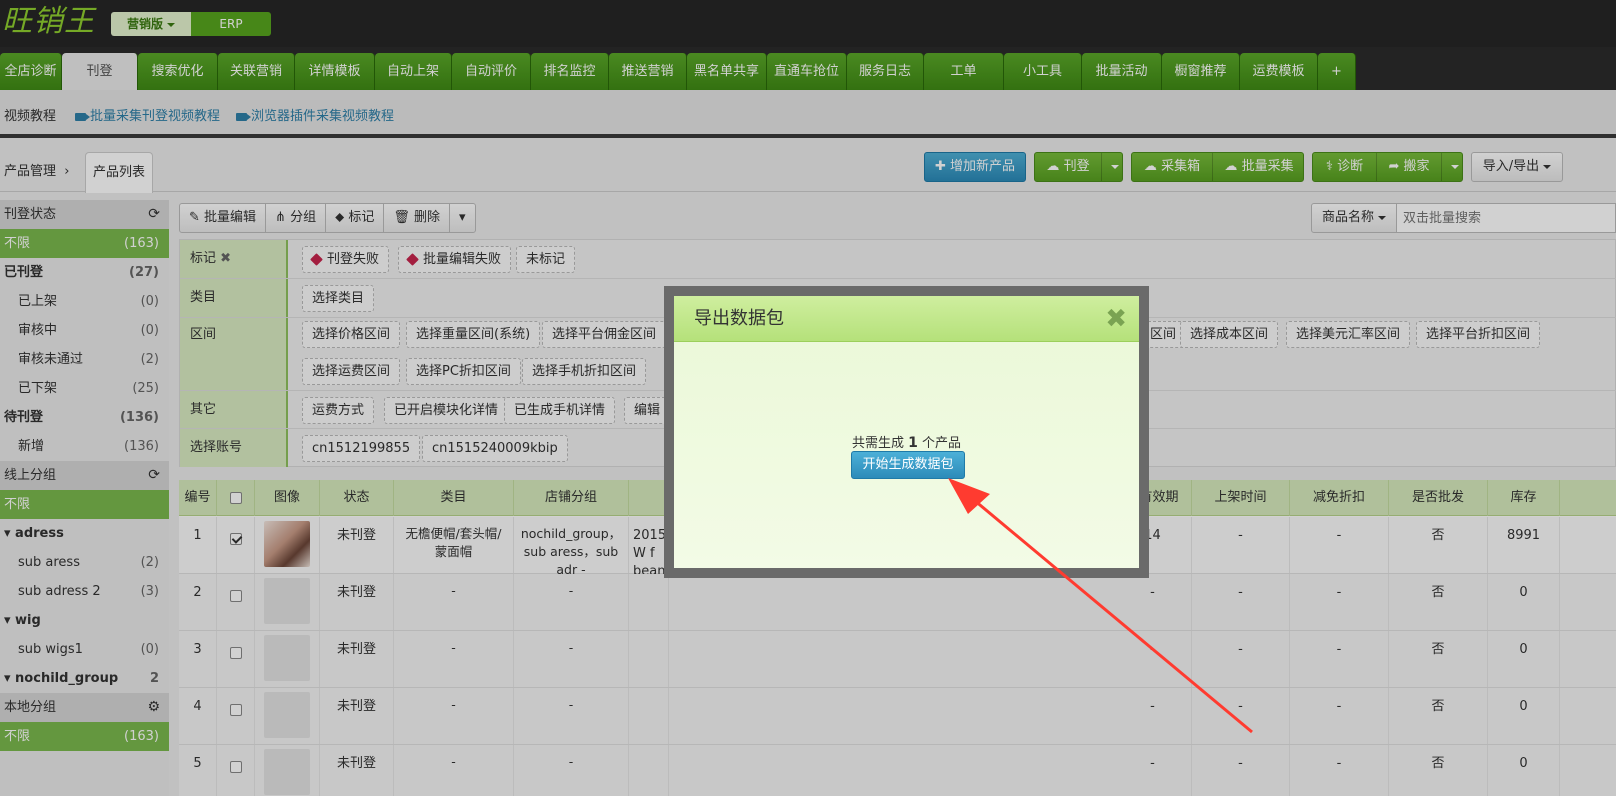  Describe the element at coordinates (1100, 606) in the screenshot. I see `red-arrow-annotation-icon` at that location.